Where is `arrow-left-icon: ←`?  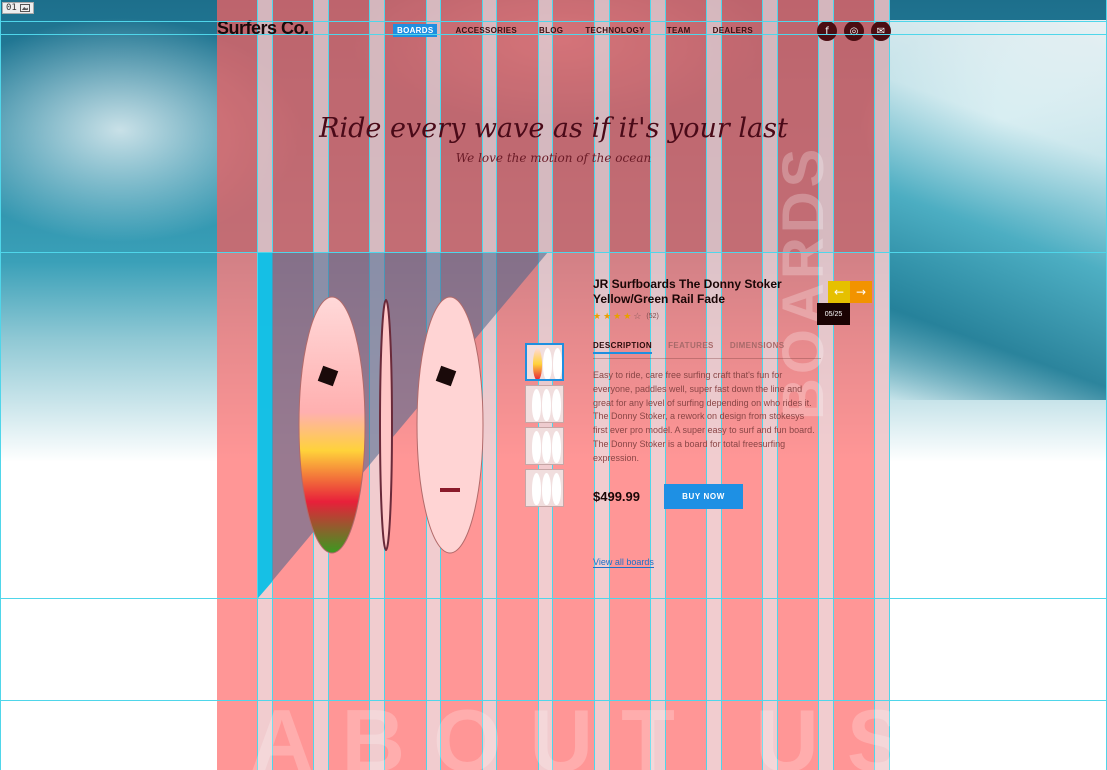
arrow-left-icon: ← is located at coordinates (839, 292).